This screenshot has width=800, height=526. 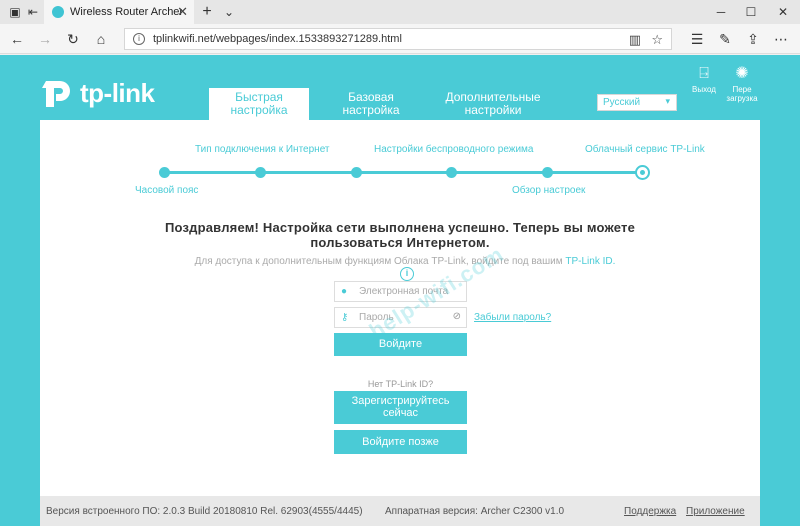 I want to click on support-link: Поддержка, so click(x=650, y=511).